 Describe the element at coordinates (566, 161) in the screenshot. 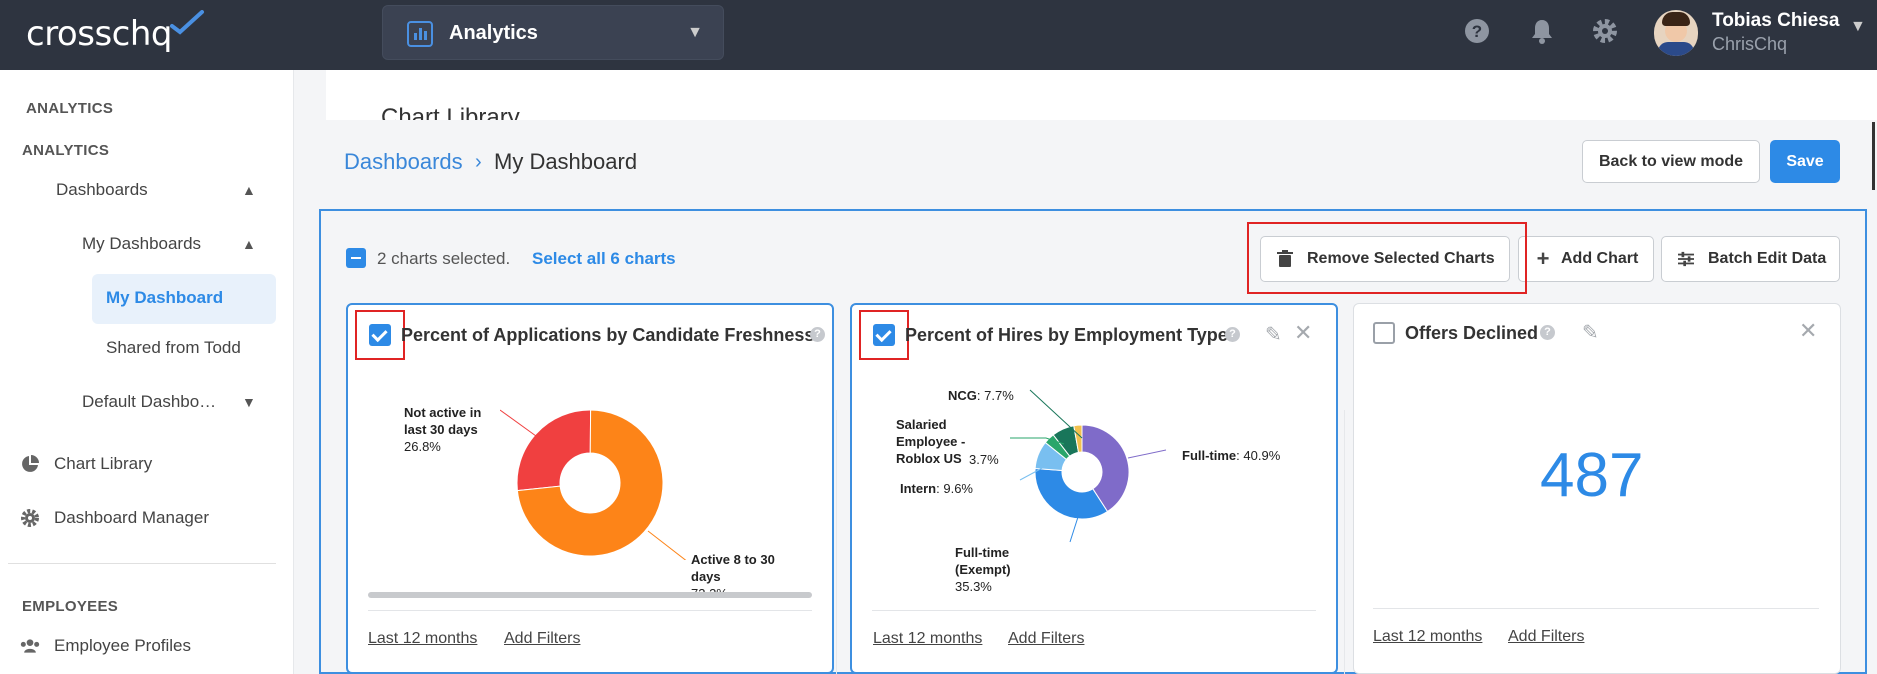

I see `breadcrumb-current: My Dashboard` at that location.